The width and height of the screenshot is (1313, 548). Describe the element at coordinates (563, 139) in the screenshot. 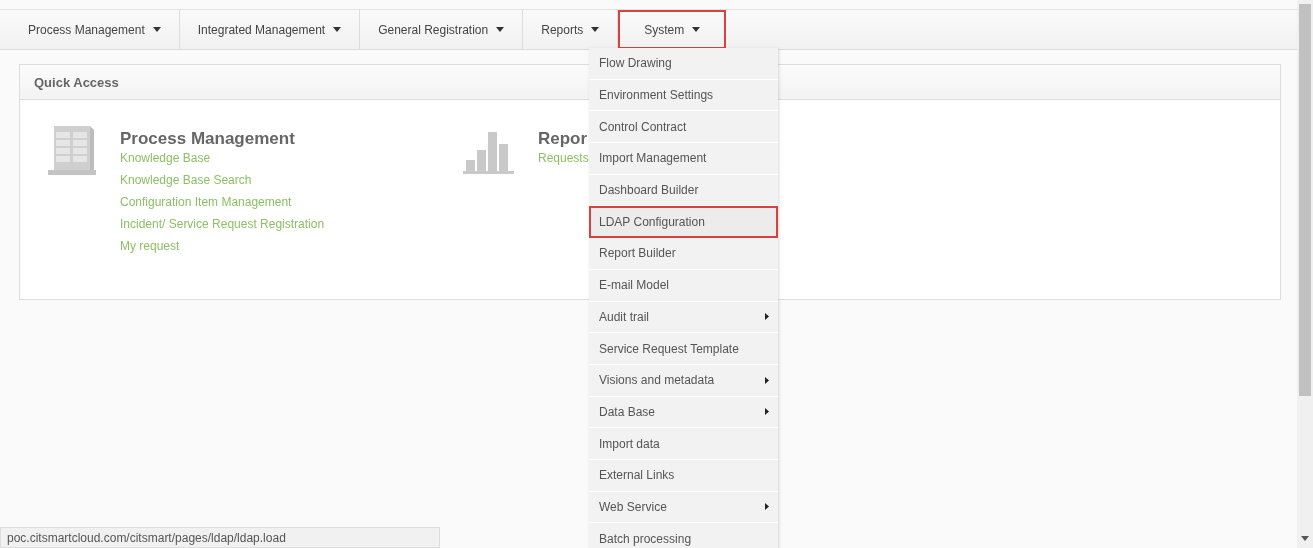

I see `section-title: Repor` at that location.